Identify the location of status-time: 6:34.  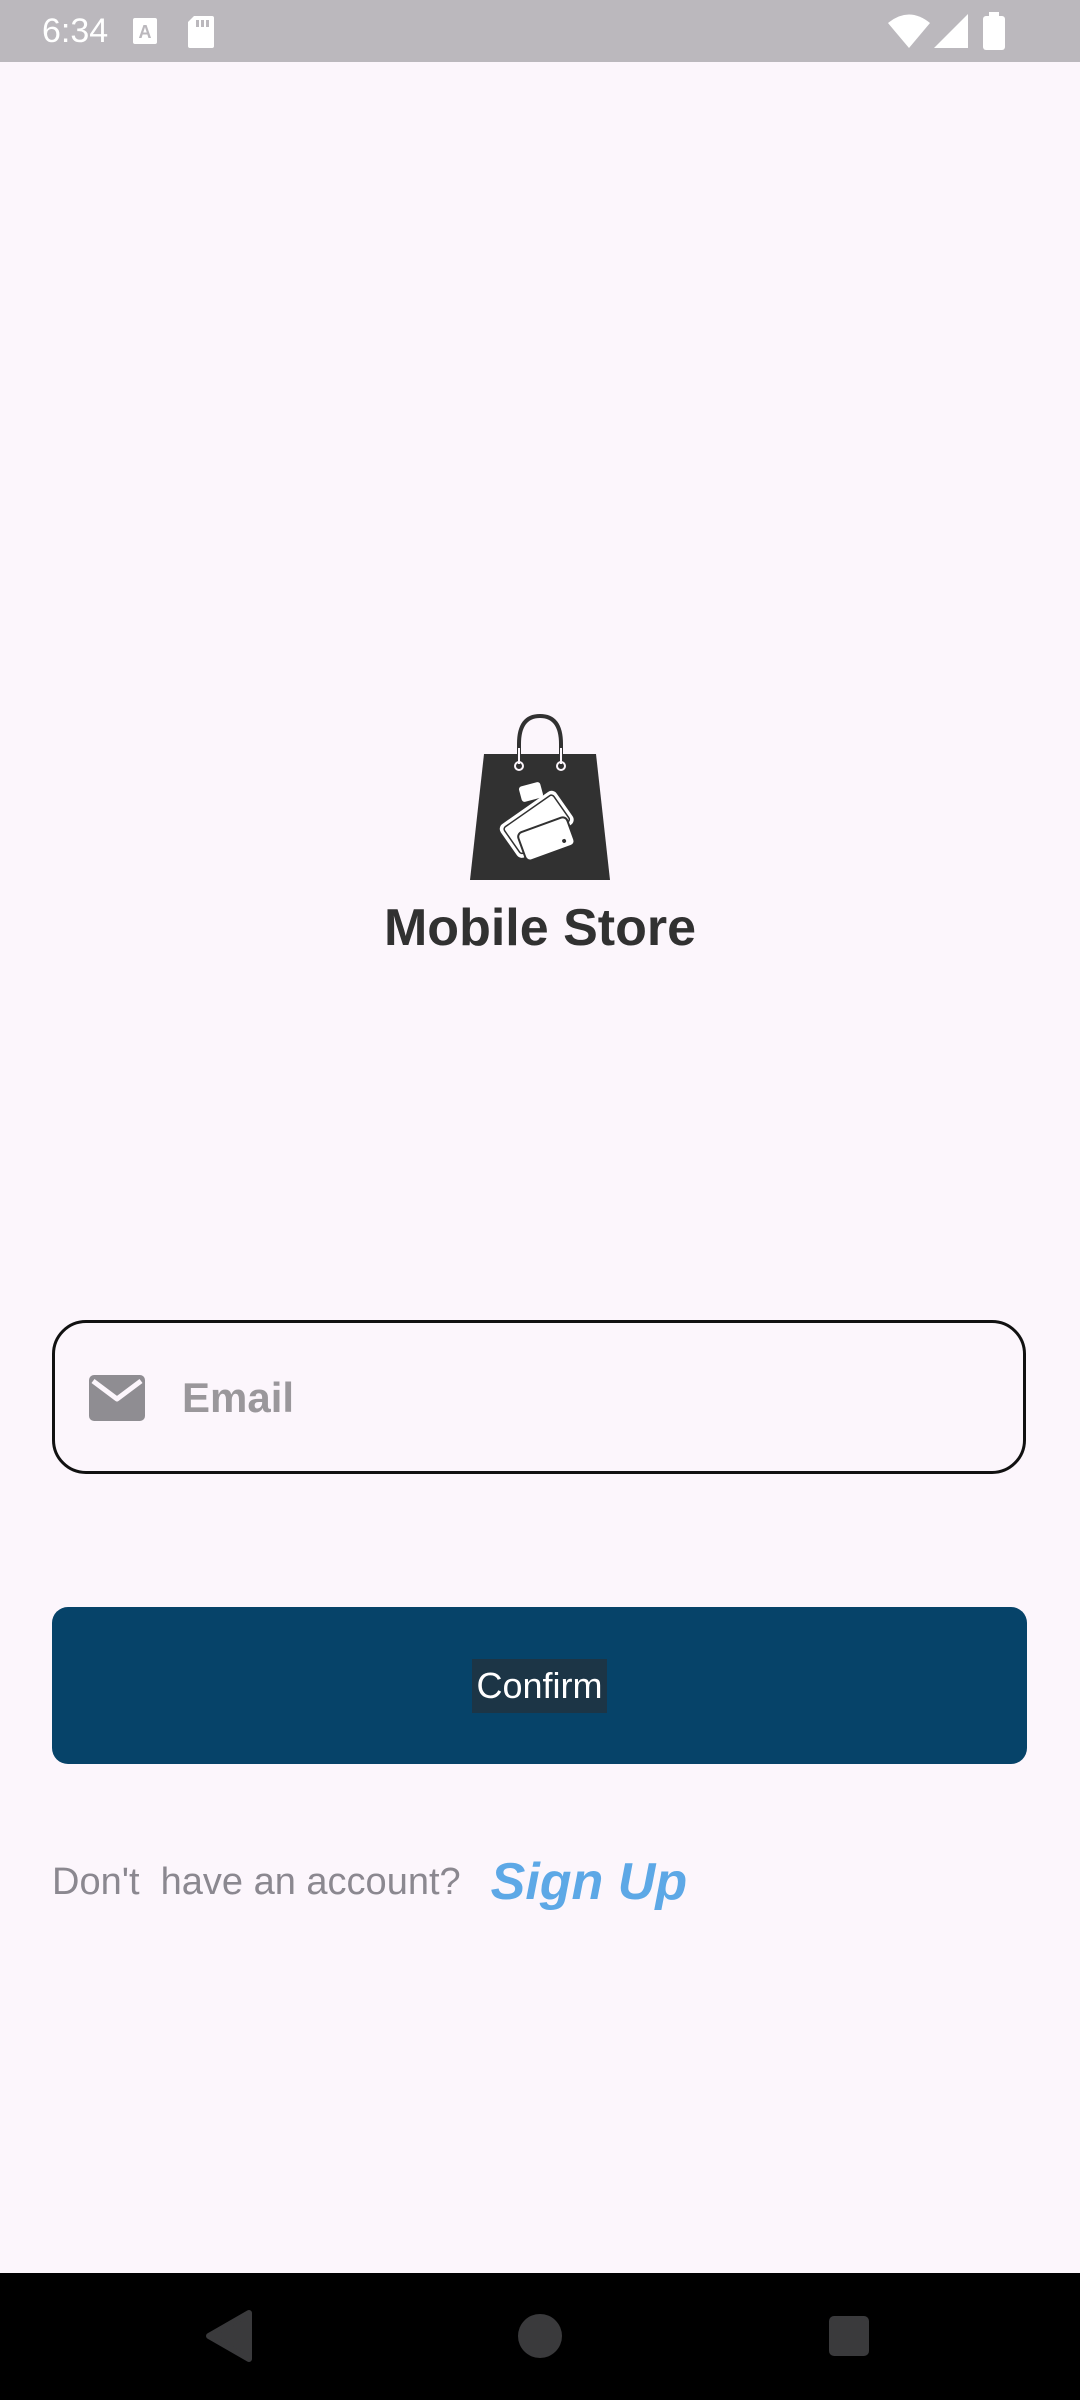
(75, 31).